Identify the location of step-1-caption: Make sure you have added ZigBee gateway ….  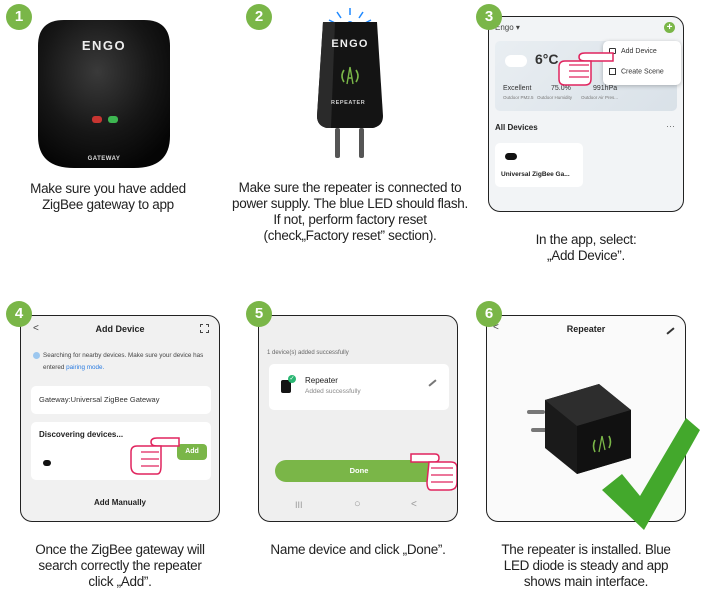
(108, 196).